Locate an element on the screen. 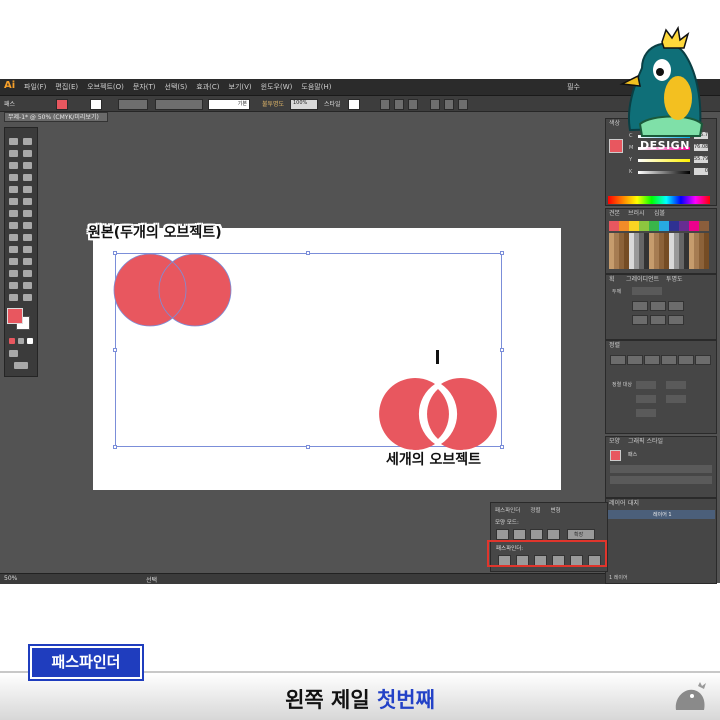 The height and width of the screenshot is (720, 720). result-right-piece is located at coordinates (469, 414).